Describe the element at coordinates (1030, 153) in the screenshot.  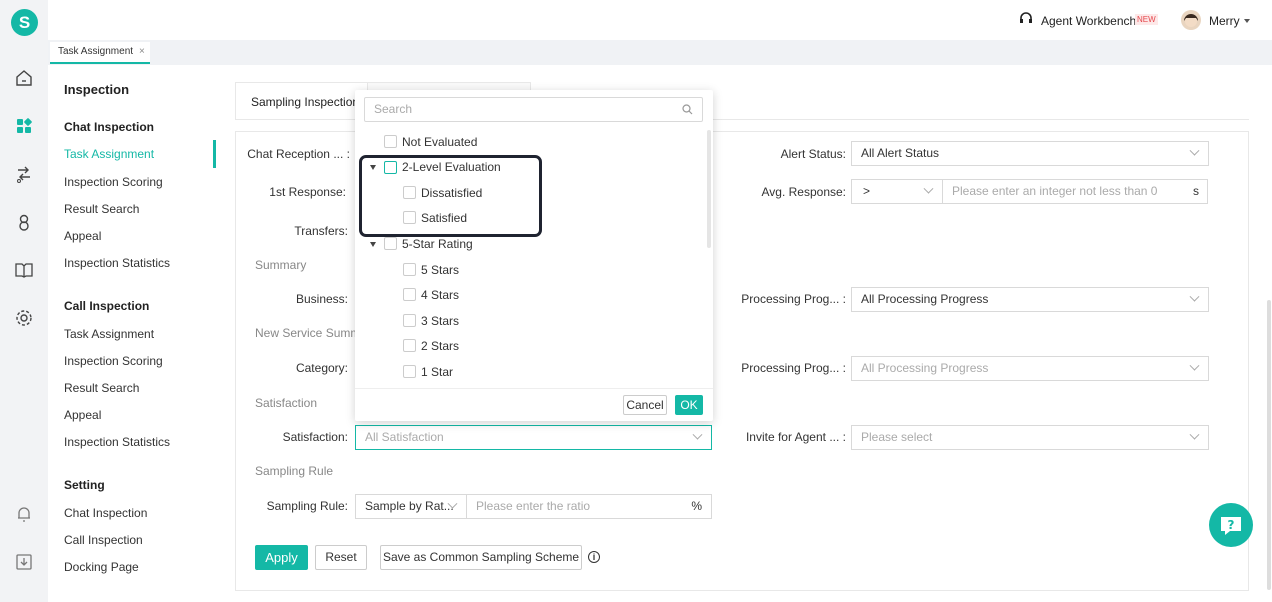
I see `alert-status-select: All Alert Status` at that location.